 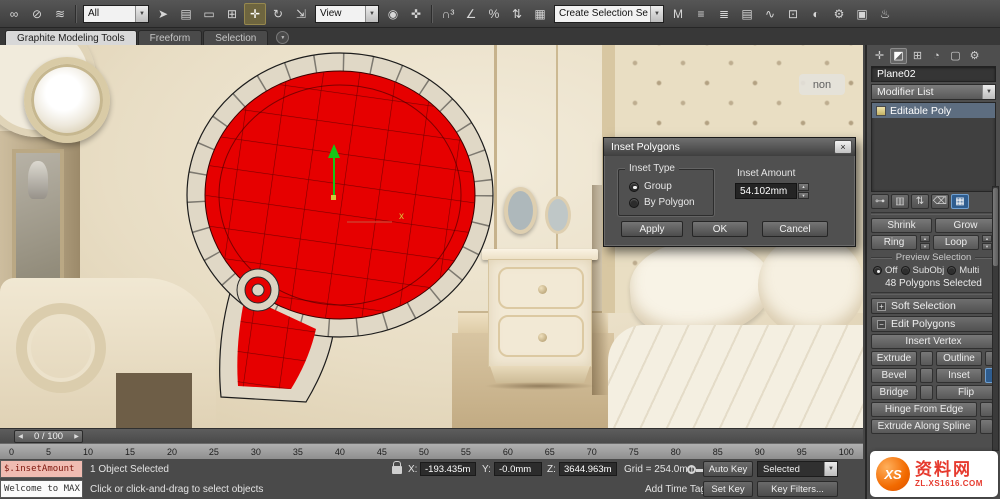 I want to click on window-crossing-icon: ⊞, so click(x=232, y=14).